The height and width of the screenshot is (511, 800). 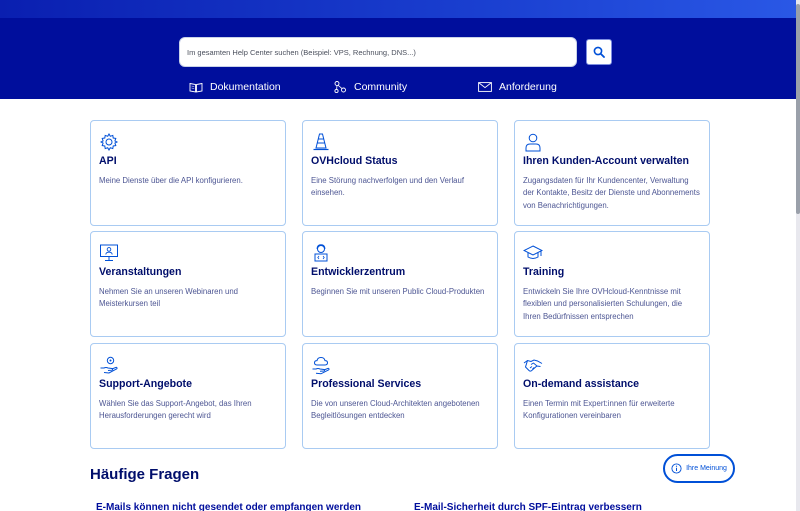 What do you see at coordinates (109, 142) in the screenshot?
I see `gear-icon` at bounding box center [109, 142].